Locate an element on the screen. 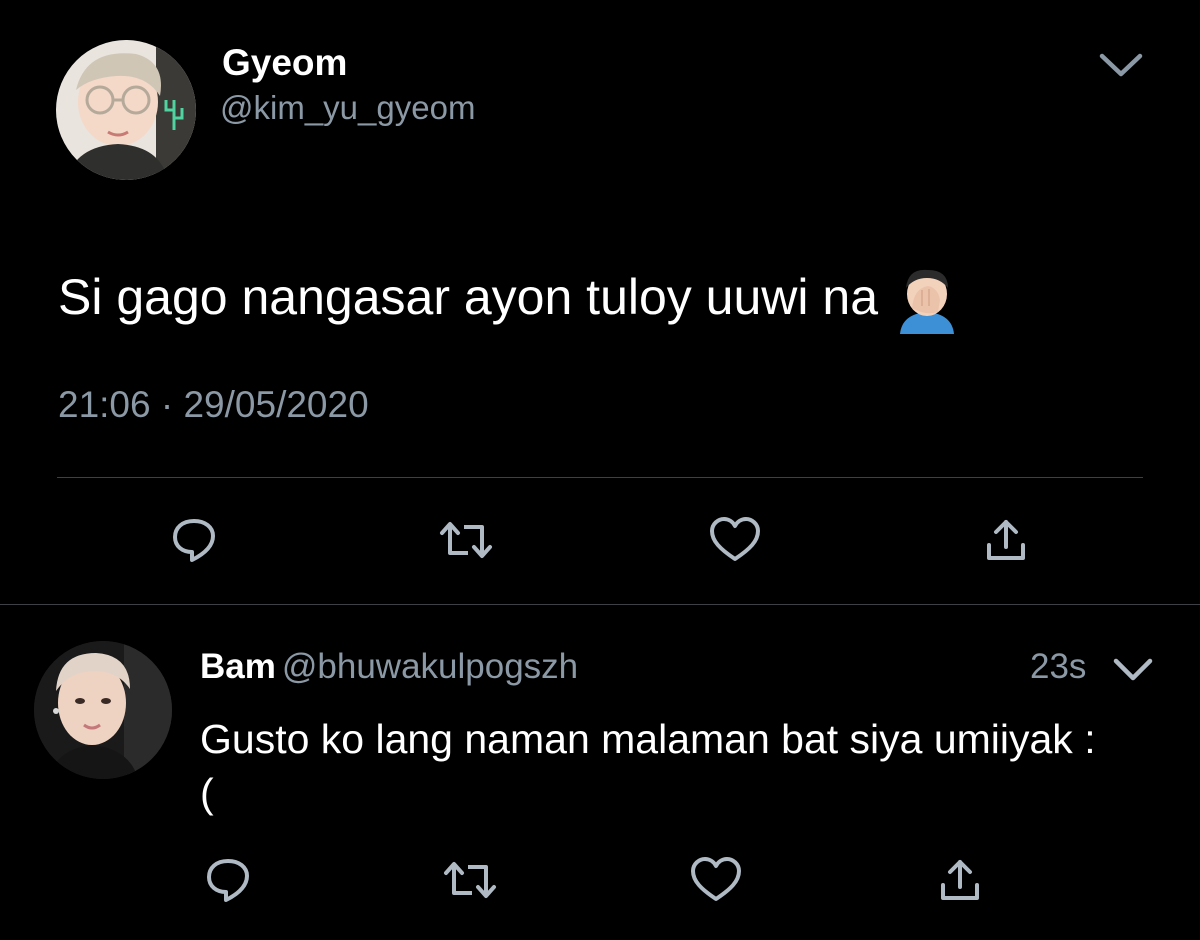  man-facepalming-icon is located at coordinates (927, 299).